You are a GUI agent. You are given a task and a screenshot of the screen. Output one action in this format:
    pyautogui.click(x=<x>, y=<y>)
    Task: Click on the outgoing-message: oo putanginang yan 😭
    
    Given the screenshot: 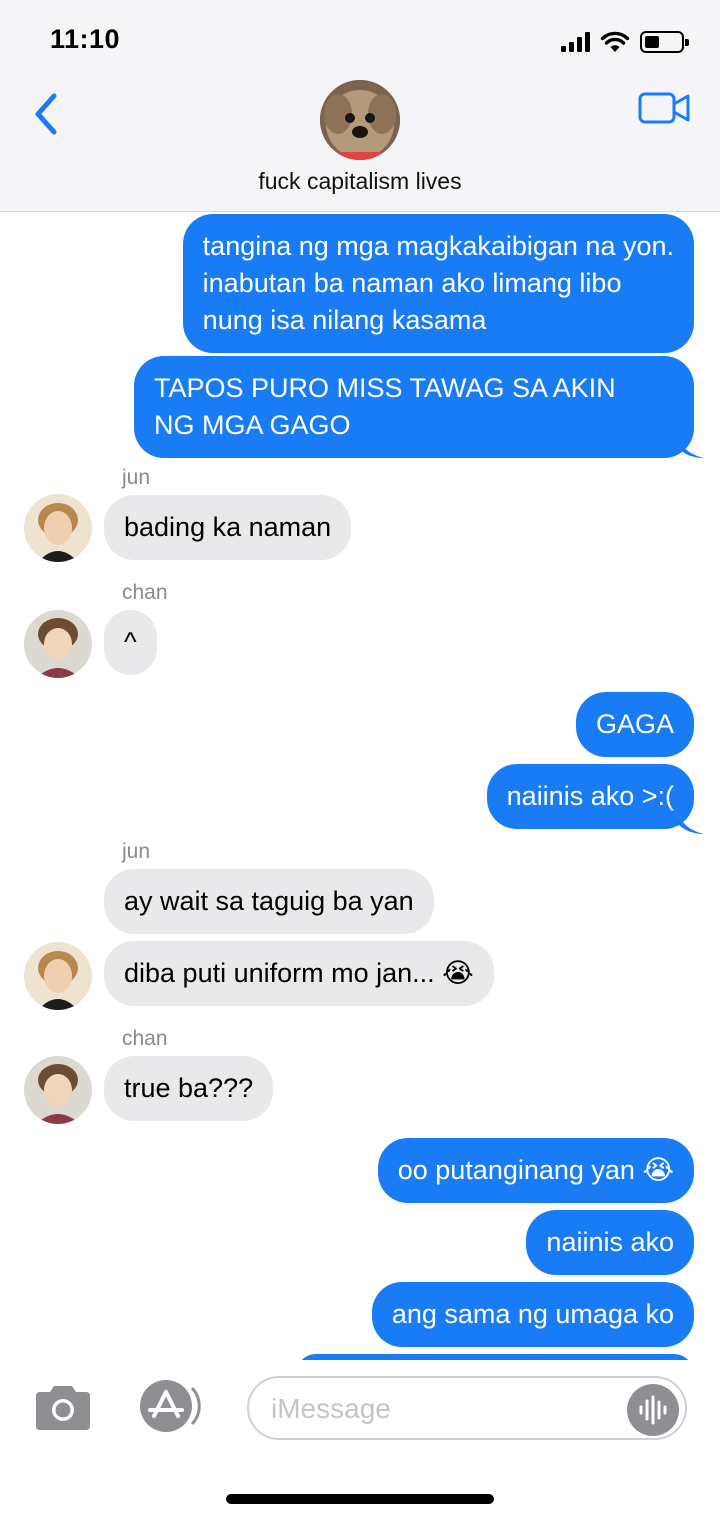 What is the action you would take?
    pyautogui.click(x=535, y=1170)
    